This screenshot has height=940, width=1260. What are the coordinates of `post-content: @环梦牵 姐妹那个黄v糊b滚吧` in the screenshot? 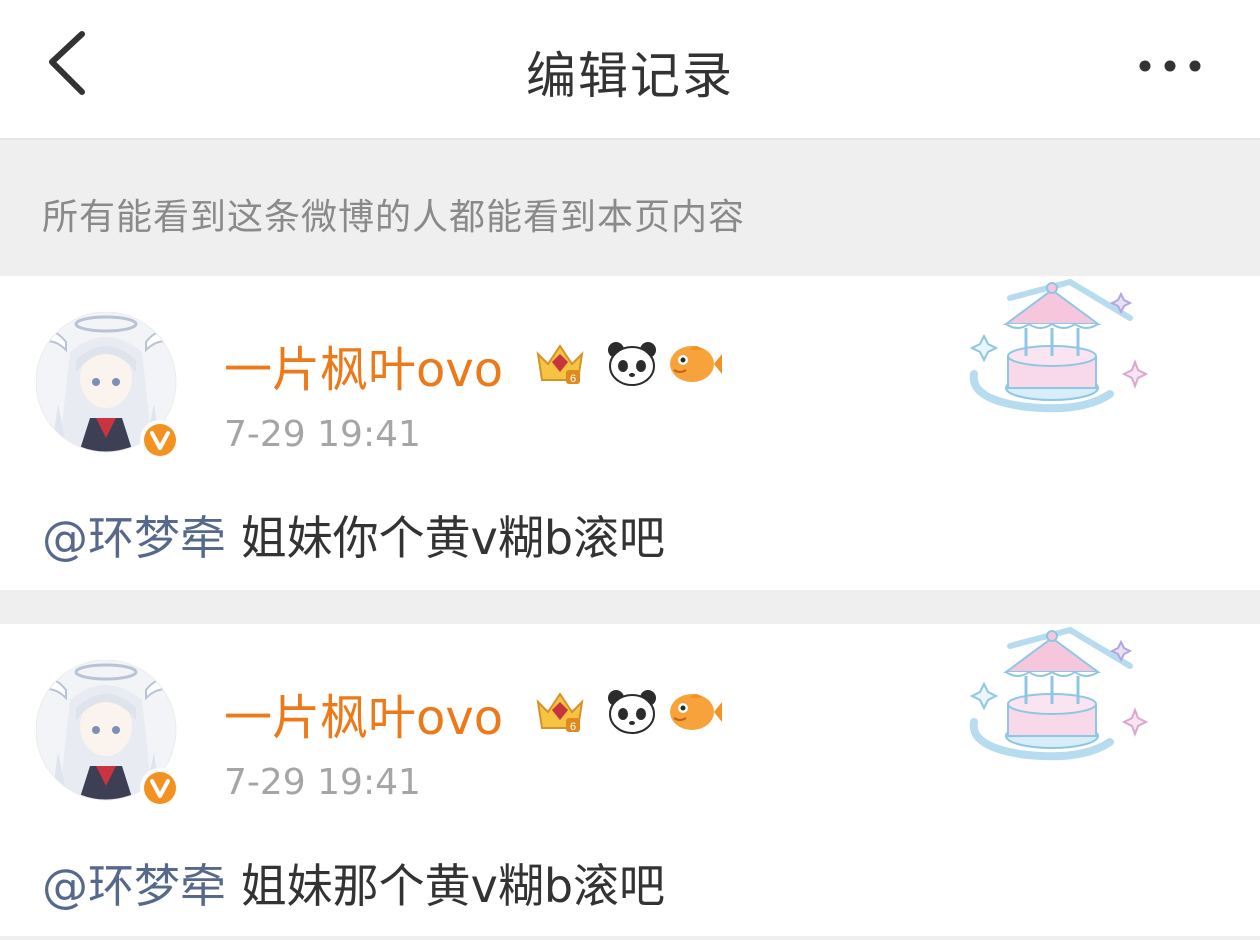 It's located at (353, 883).